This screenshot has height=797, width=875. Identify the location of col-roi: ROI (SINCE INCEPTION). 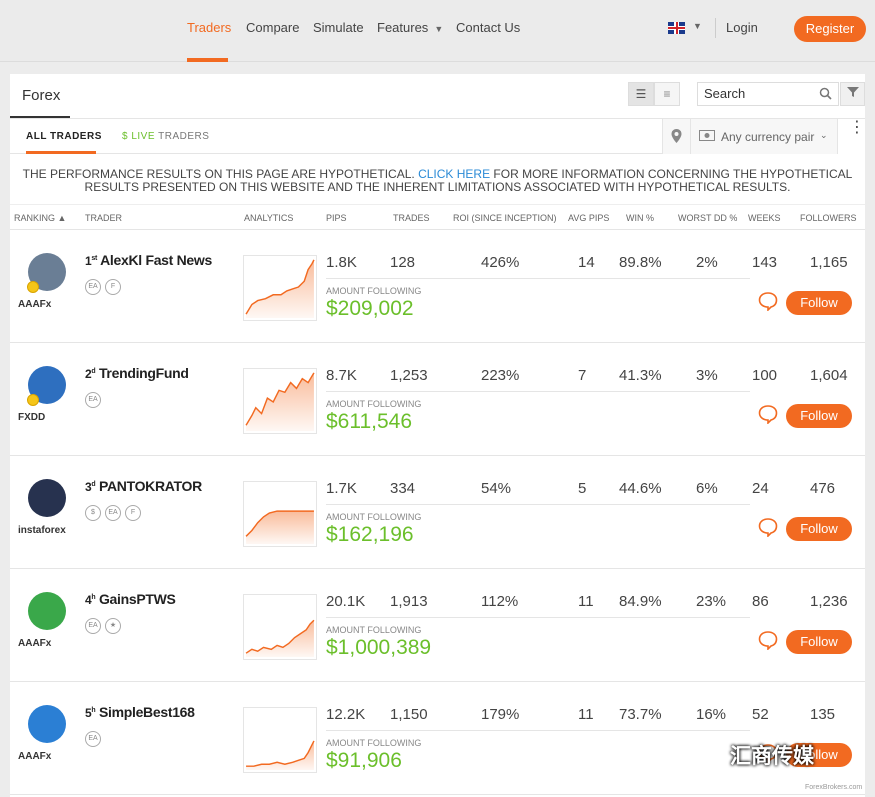
(505, 218).